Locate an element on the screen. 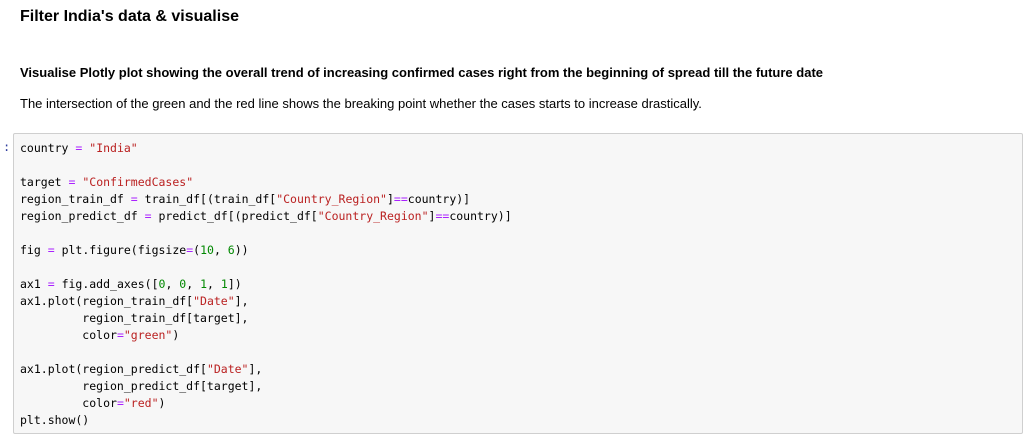  code-line: ax1 = fig.add_axes([0, 0, 1, 1]) is located at coordinates (131, 284).